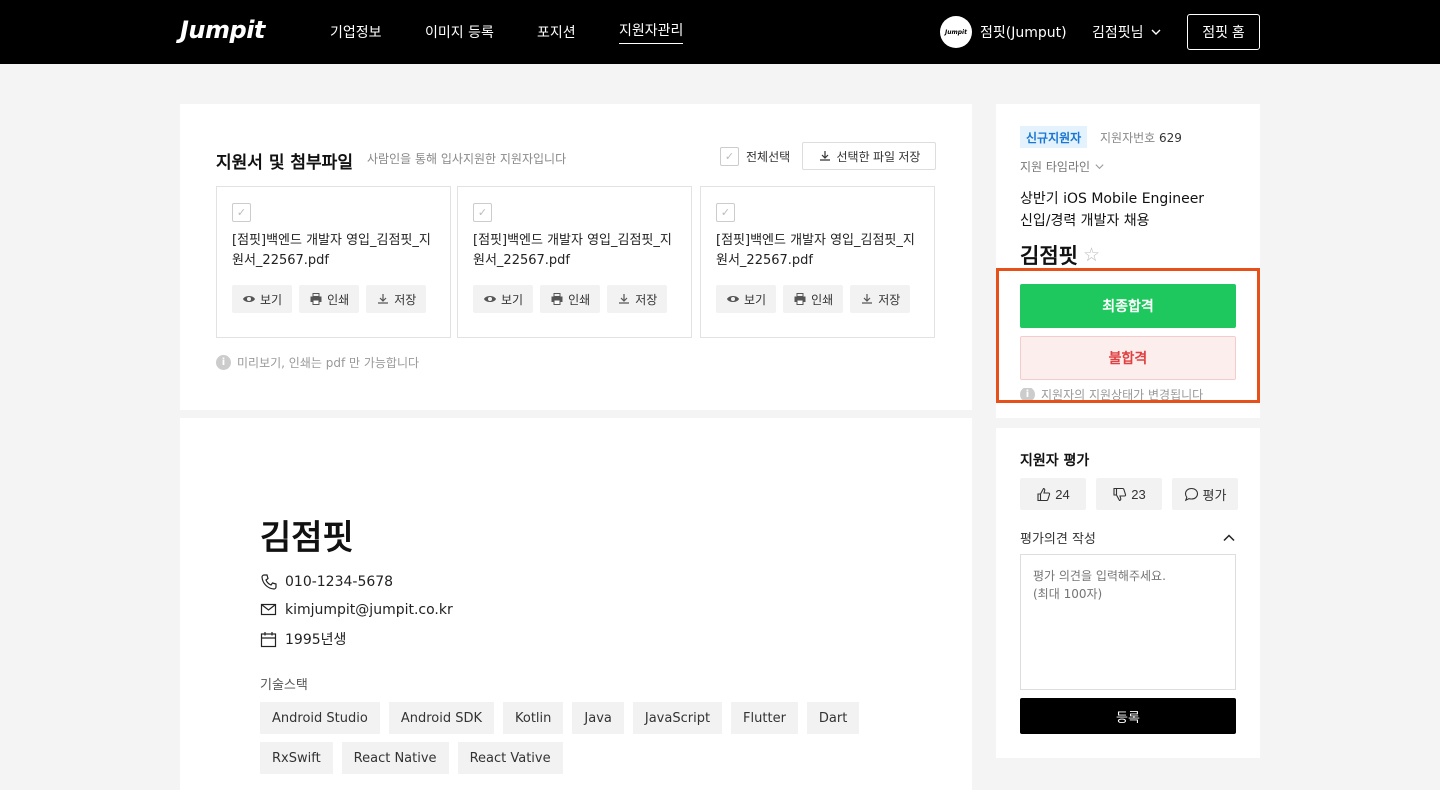  I want to click on phone-text: 010-1234-5678, so click(339, 581).